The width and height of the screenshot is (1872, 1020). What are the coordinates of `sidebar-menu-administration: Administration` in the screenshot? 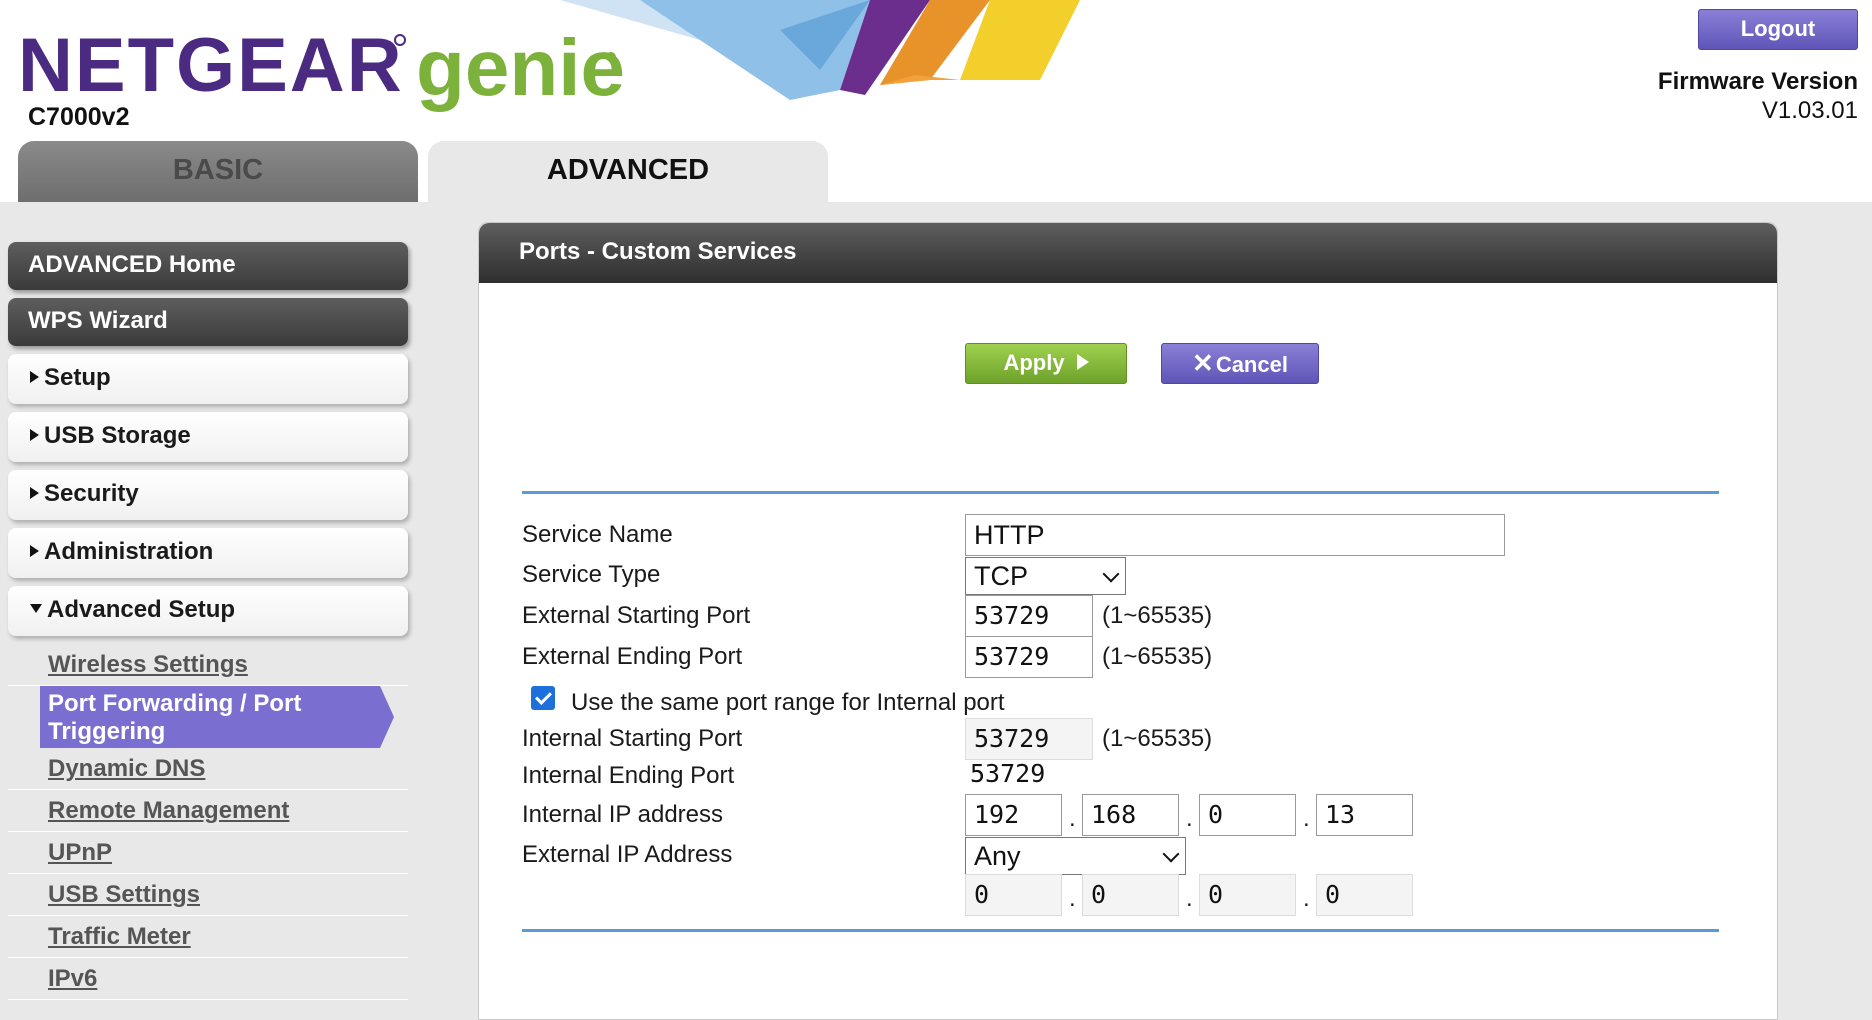 It's located at (208, 553).